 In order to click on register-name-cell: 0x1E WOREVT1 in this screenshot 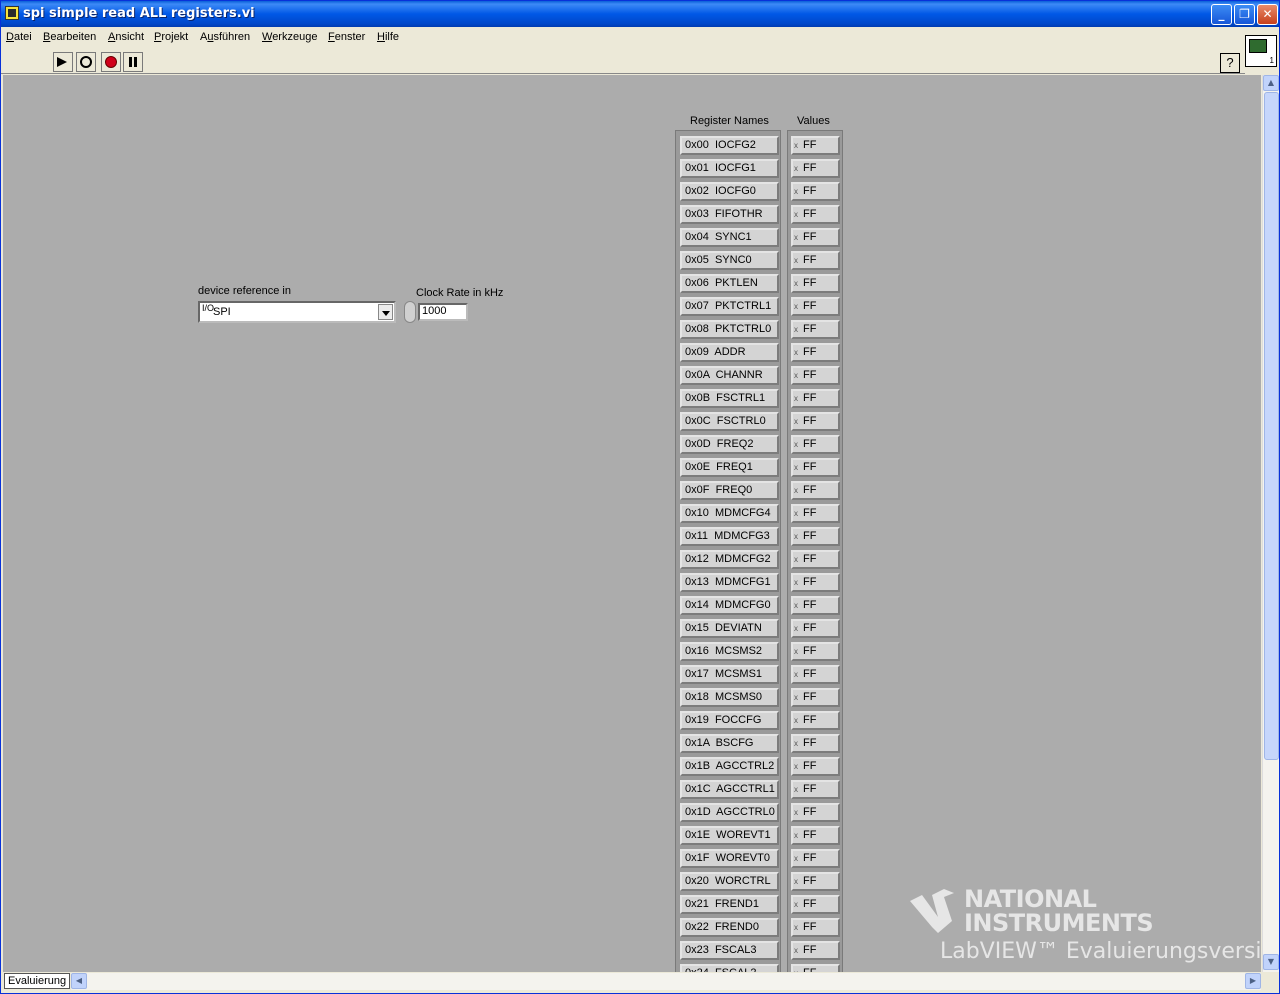, I will do `click(729, 835)`.